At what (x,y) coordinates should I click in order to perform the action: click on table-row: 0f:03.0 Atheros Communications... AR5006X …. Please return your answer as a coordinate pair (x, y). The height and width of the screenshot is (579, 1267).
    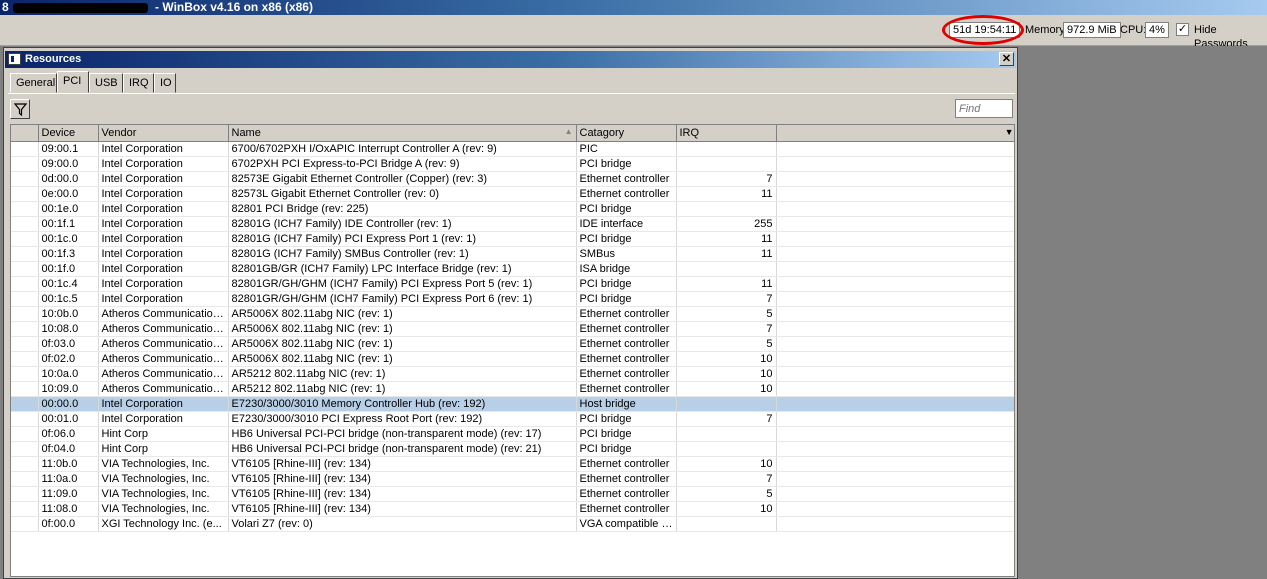
    Looking at the image, I should click on (512, 344).